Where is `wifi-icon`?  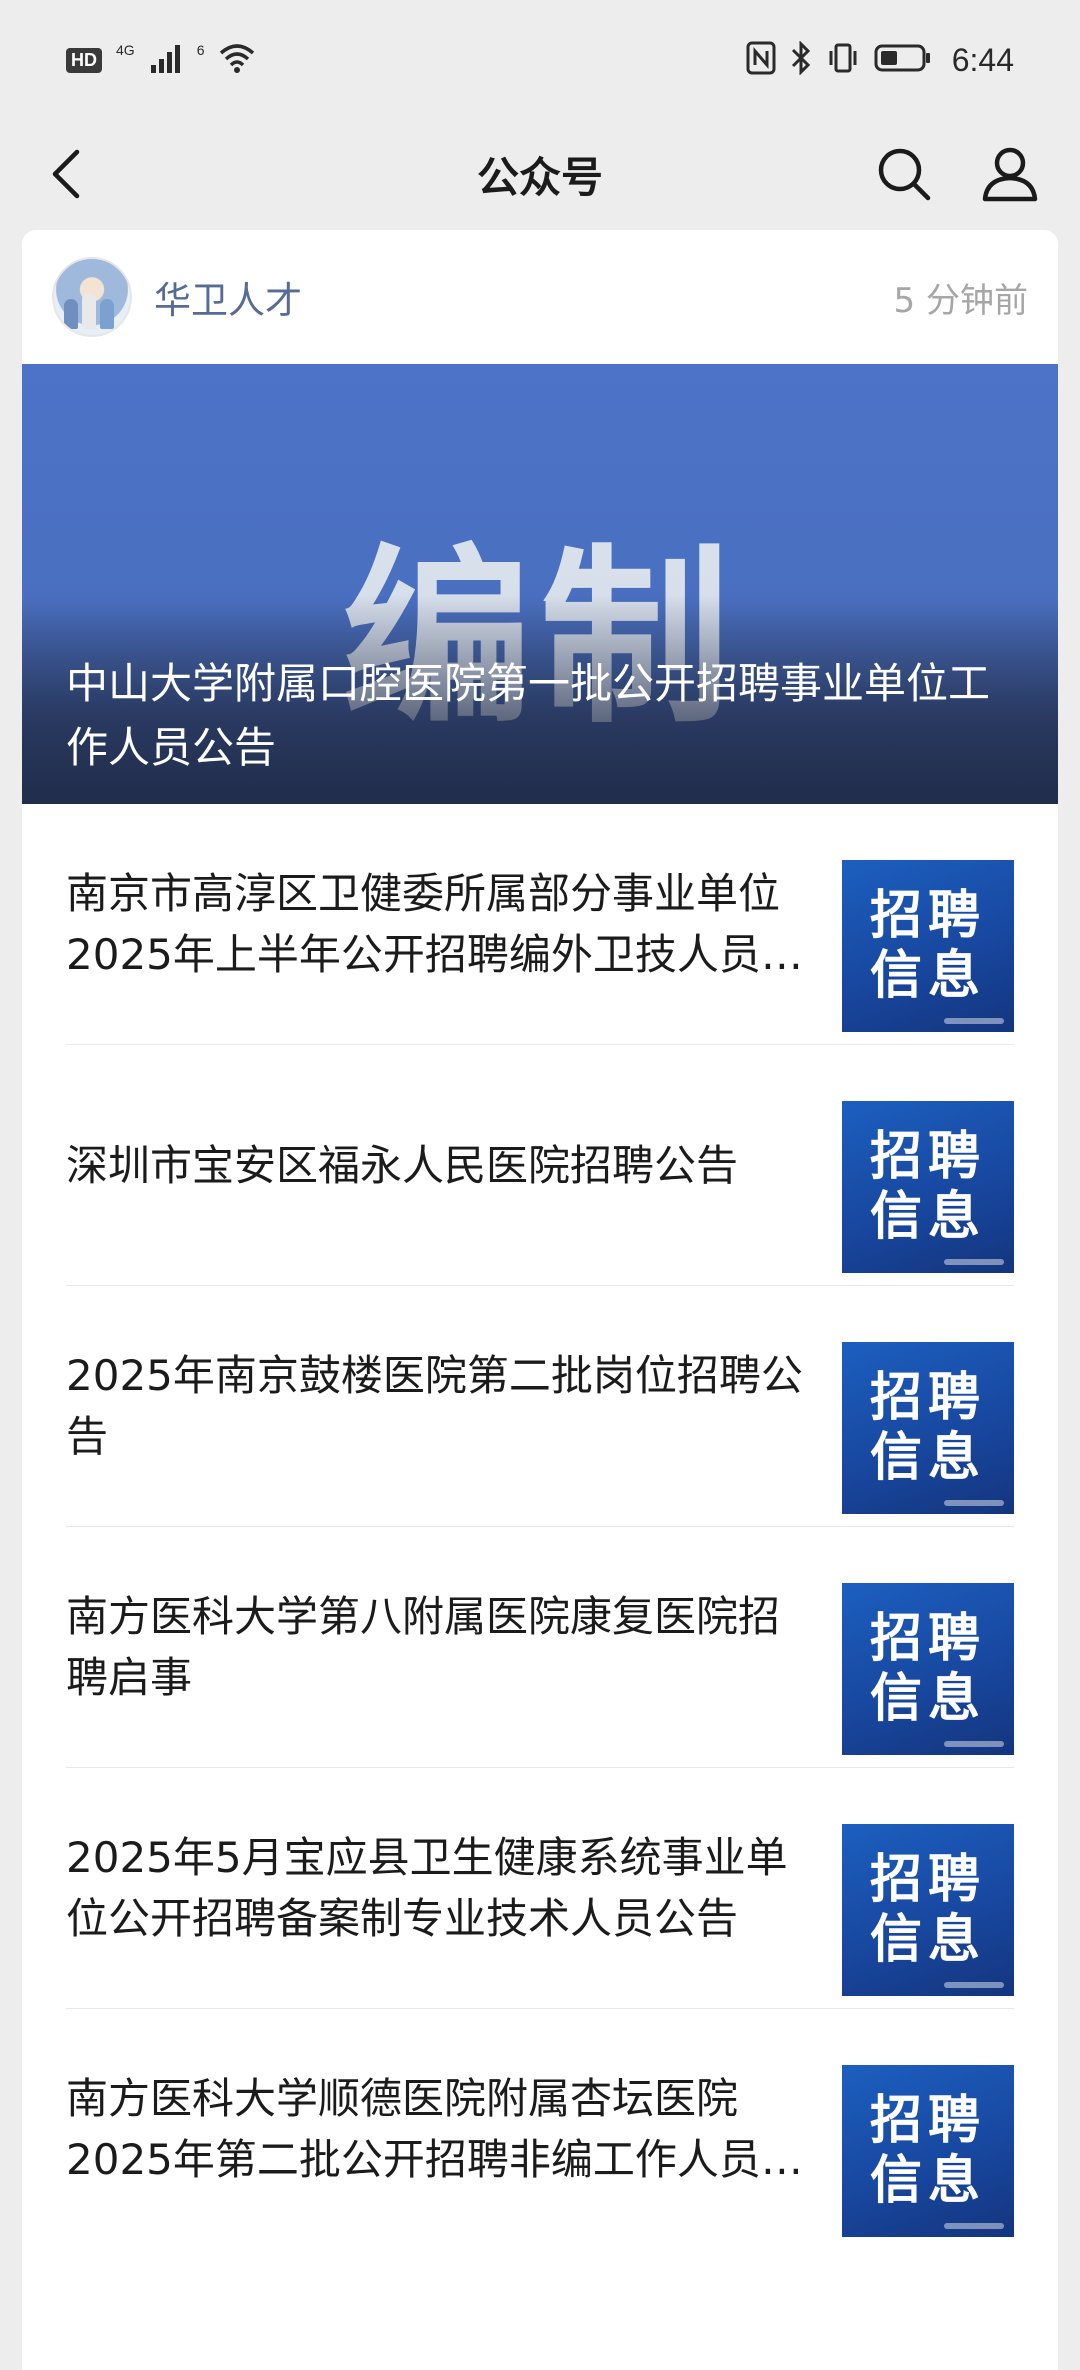 wifi-icon is located at coordinates (237, 60).